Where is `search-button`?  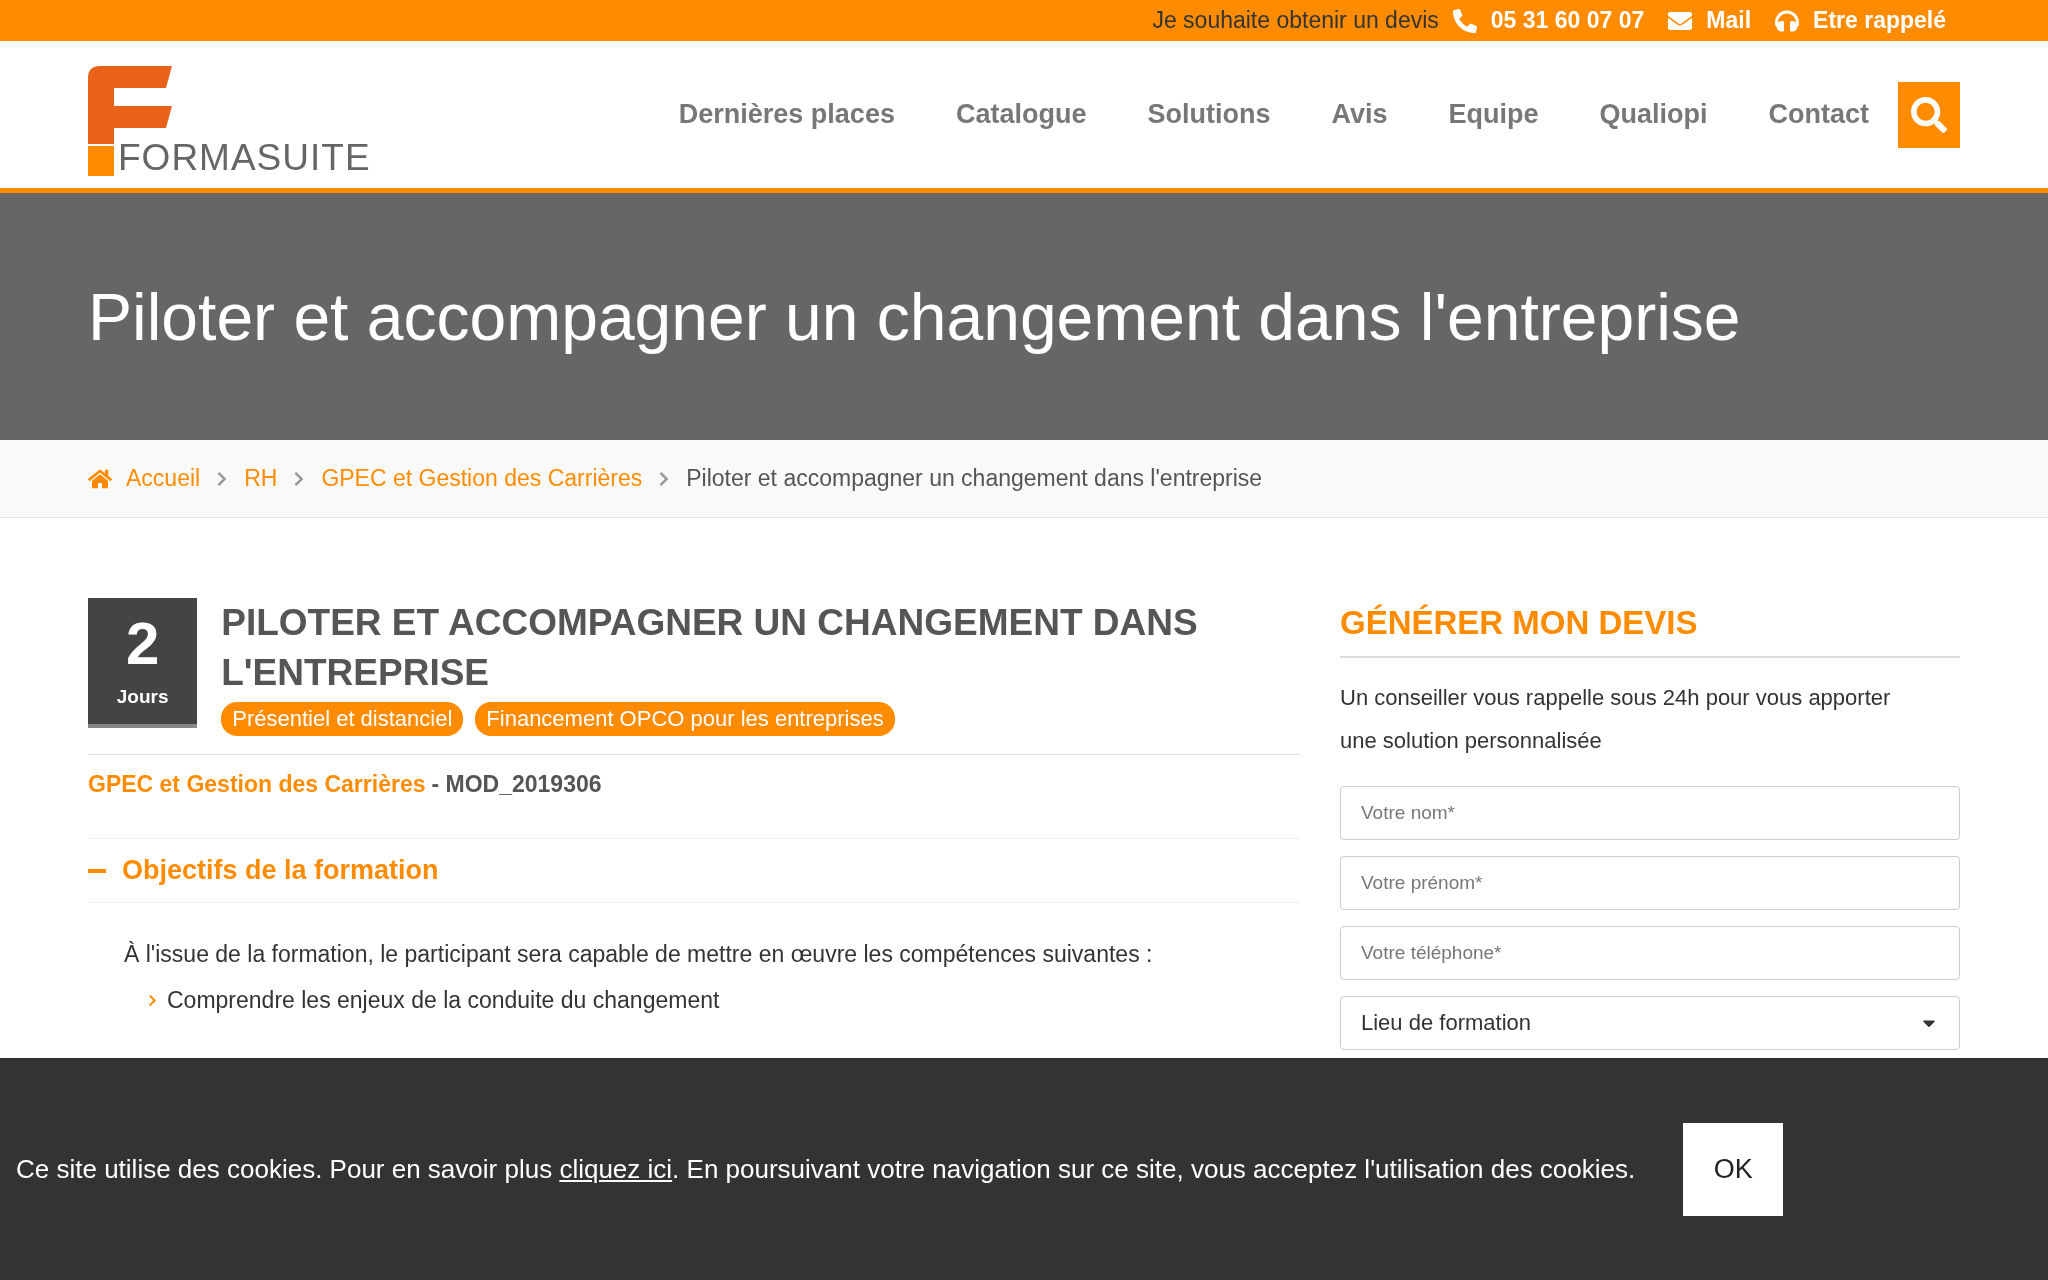
search-button is located at coordinates (1929, 114).